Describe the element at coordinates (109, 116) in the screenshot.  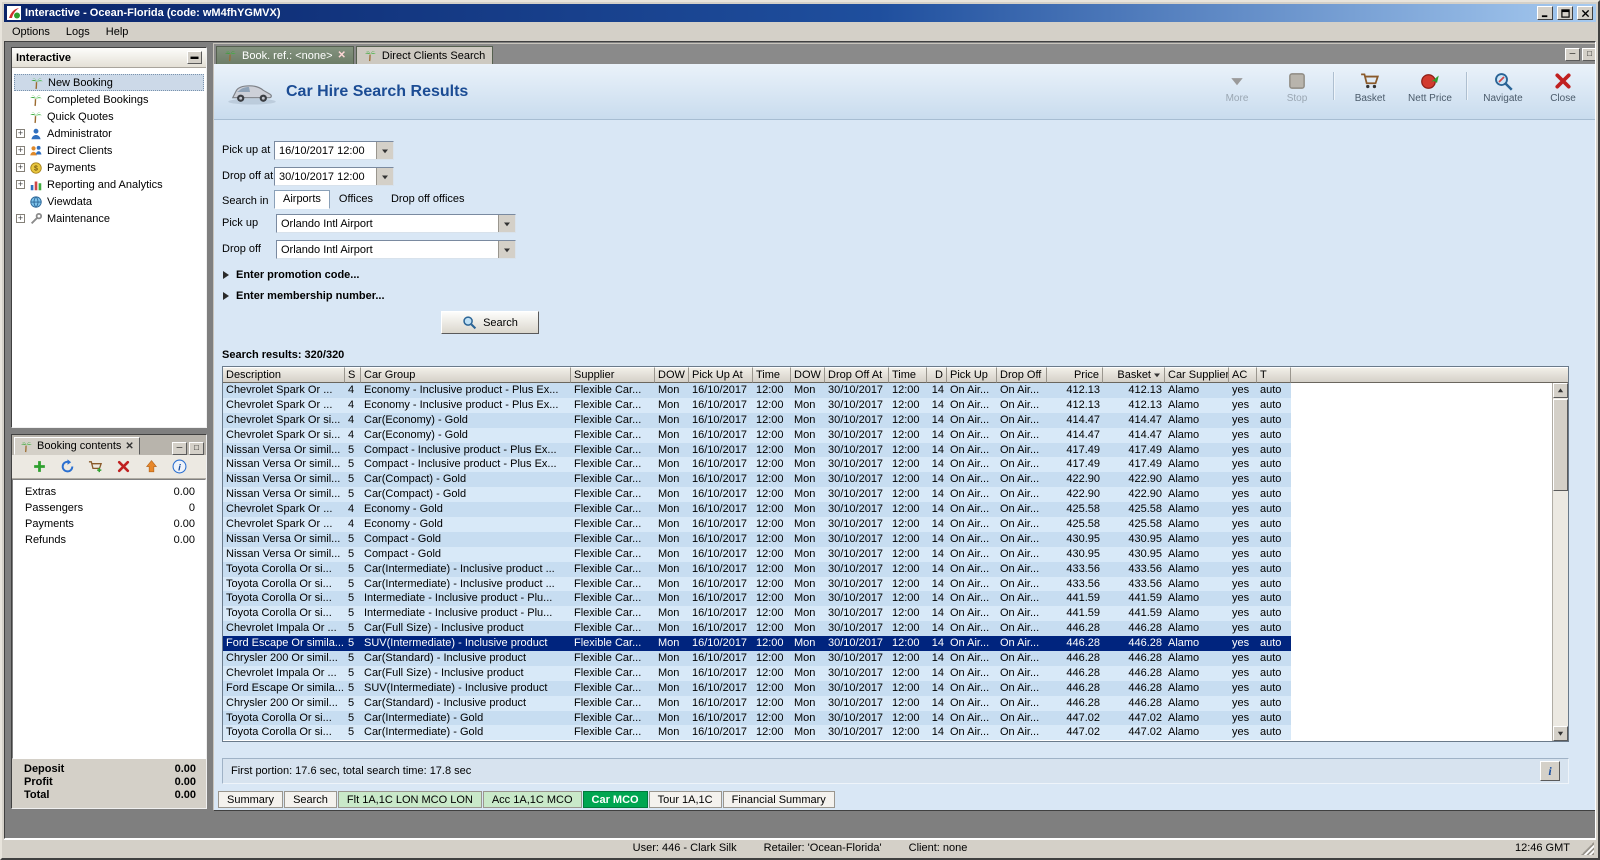
I see `sidebar-item-quick-quotes: Quick Quotes` at that location.